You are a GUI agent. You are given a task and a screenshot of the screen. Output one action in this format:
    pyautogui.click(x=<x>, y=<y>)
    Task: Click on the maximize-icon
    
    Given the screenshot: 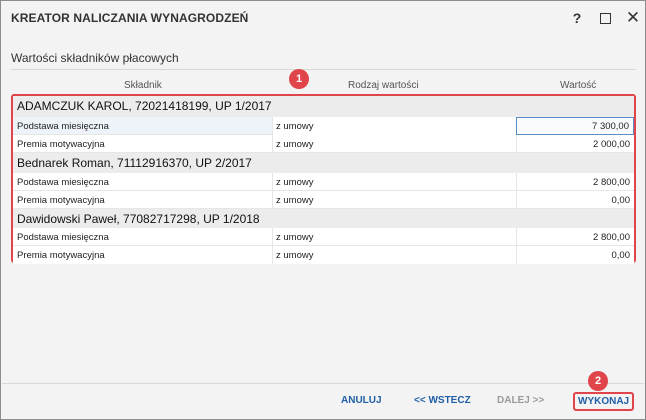 What is the action you would take?
    pyautogui.click(x=605, y=18)
    